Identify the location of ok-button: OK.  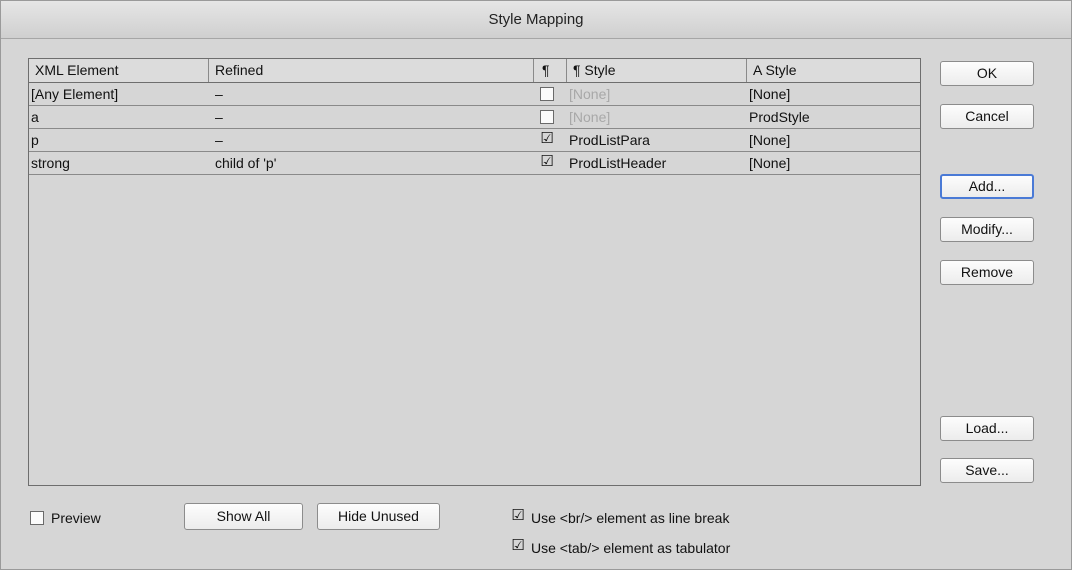
(987, 73).